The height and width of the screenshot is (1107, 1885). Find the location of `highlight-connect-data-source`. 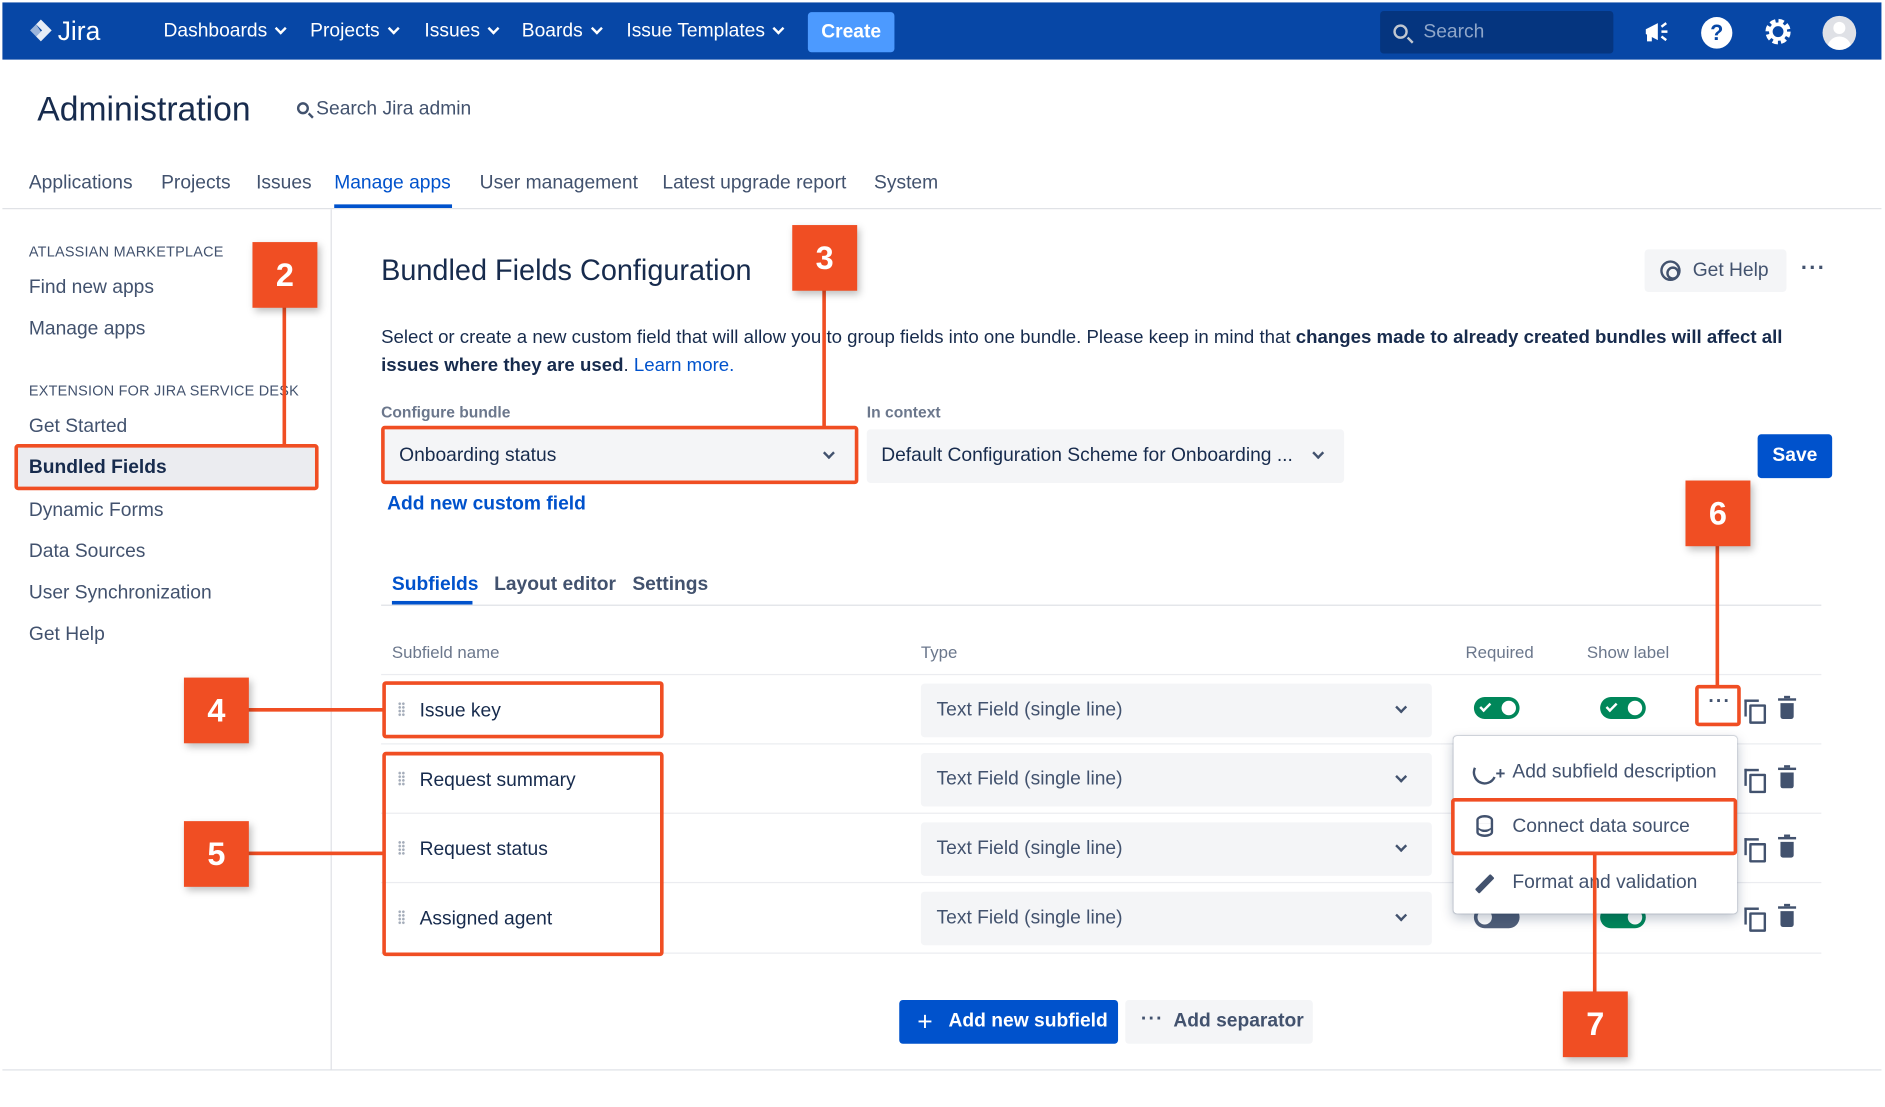

highlight-connect-data-source is located at coordinates (1594, 827).